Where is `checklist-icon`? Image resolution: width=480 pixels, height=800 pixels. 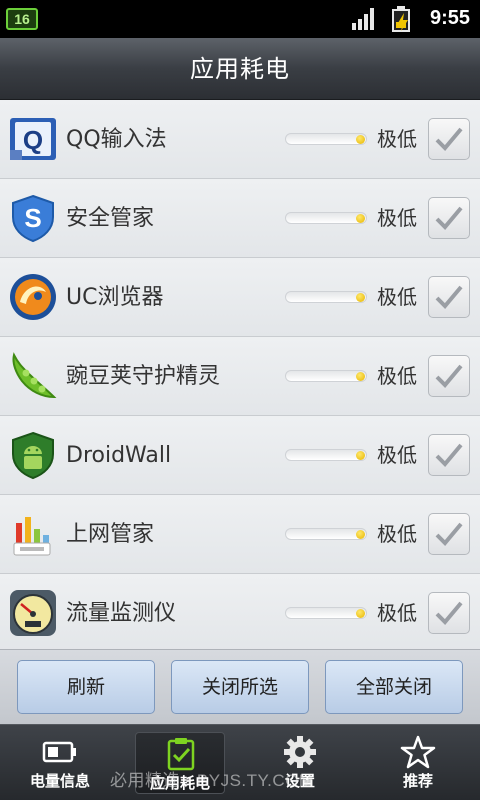
checklist-icon is located at coordinates (181, 754).